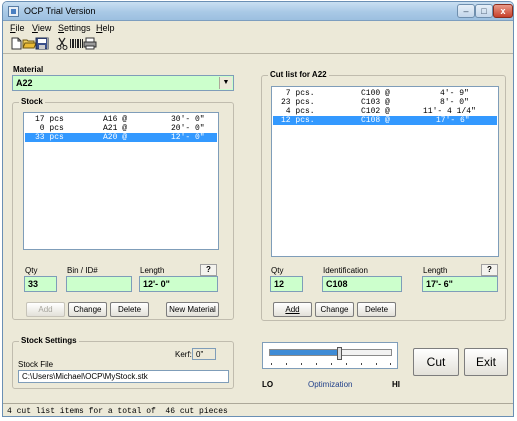 This screenshot has width=517, height=421. I want to click on stock-row-selected: 33 pcs A20 @ 12'- 0", so click(121, 137).